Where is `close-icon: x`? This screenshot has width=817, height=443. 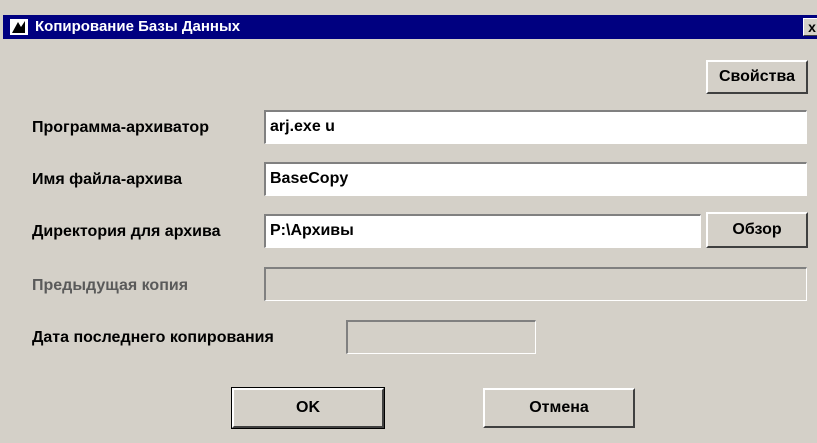
close-icon: x is located at coordinates (812, 27).